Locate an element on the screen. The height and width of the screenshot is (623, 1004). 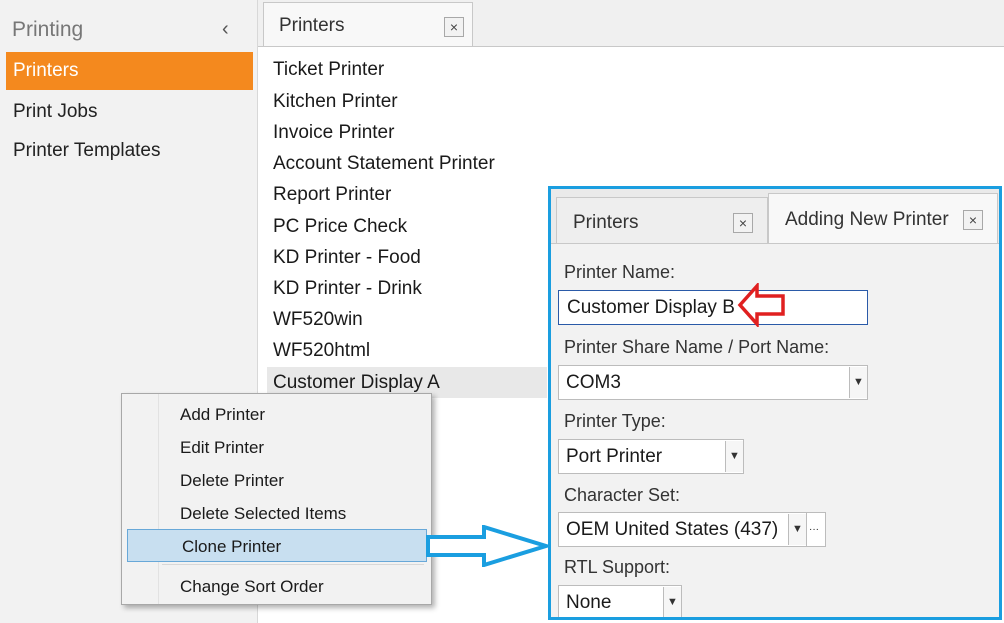
character-set-combo: OEM United States (437) ▼ is located at coordinates (682, 529).